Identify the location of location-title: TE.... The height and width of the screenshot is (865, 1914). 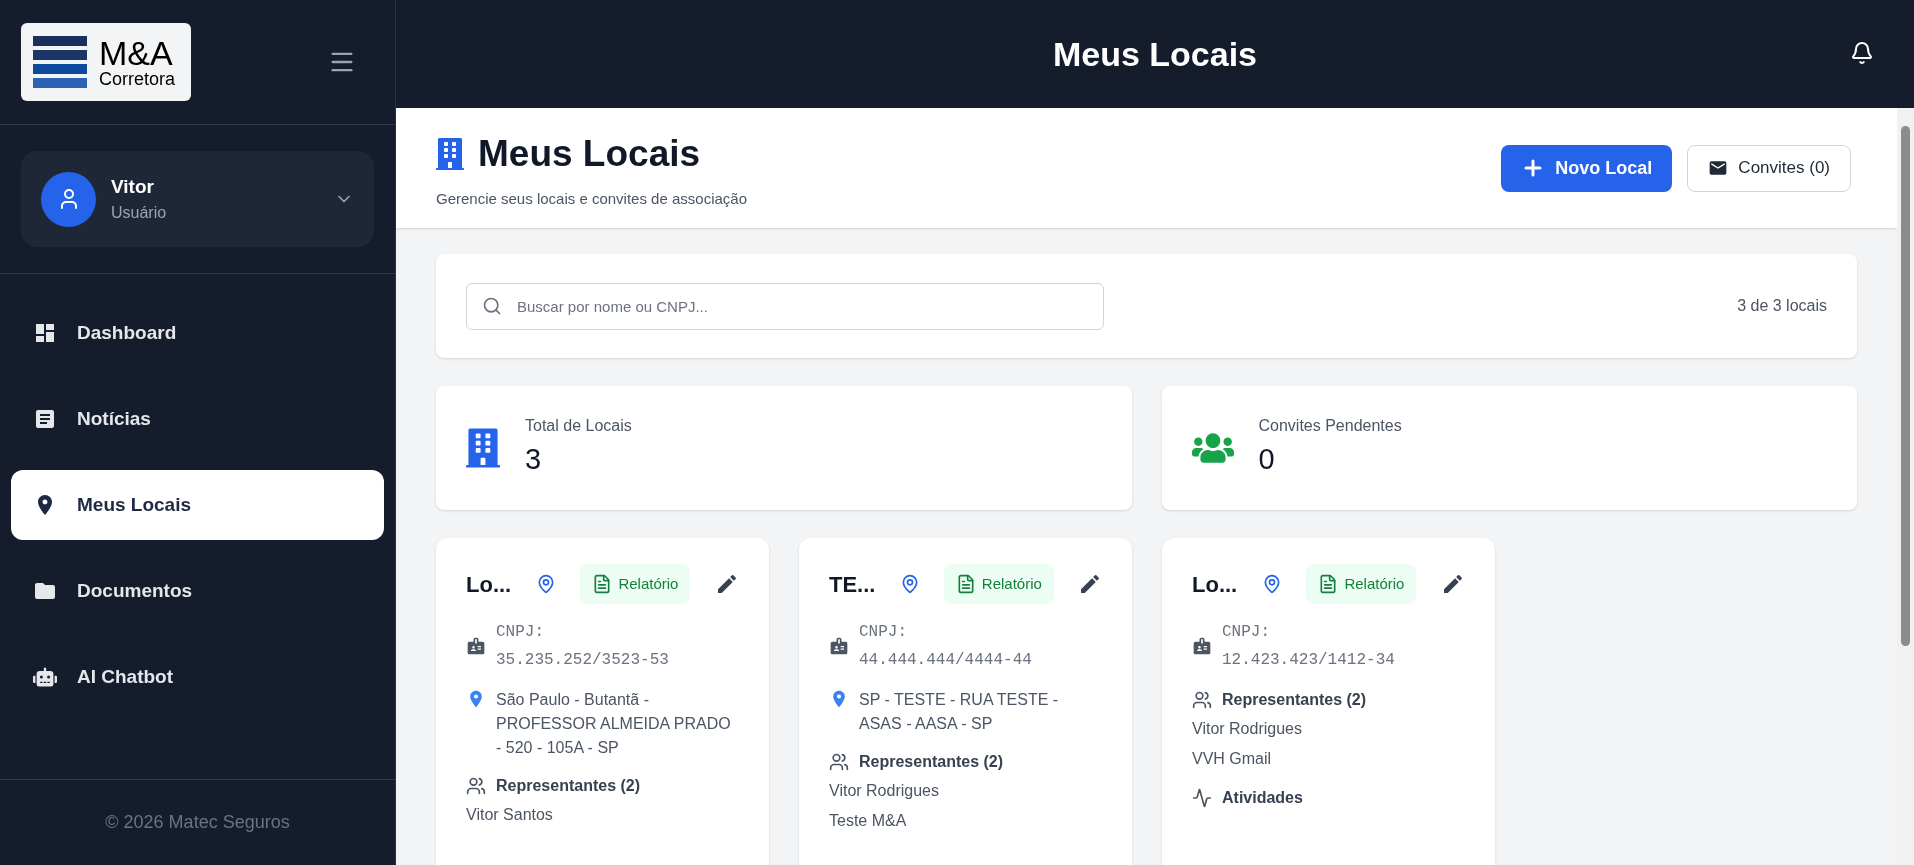
(852, 584).